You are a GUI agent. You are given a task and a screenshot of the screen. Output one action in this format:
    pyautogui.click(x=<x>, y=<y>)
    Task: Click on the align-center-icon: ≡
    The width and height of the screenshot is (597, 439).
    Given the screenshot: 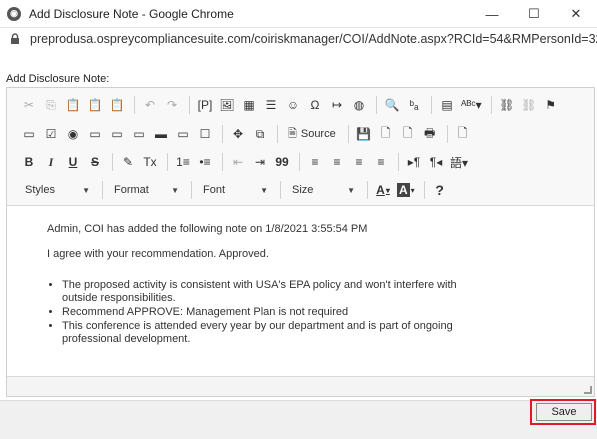 What is the action you would take?
    pyautogui.click(x=337, y=162)
    